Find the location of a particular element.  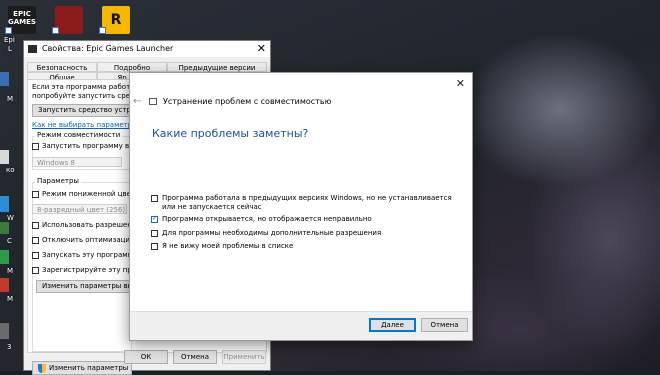

color-depth-select: 8-разрядный цвет (256) is located at coordinates (79, 209).